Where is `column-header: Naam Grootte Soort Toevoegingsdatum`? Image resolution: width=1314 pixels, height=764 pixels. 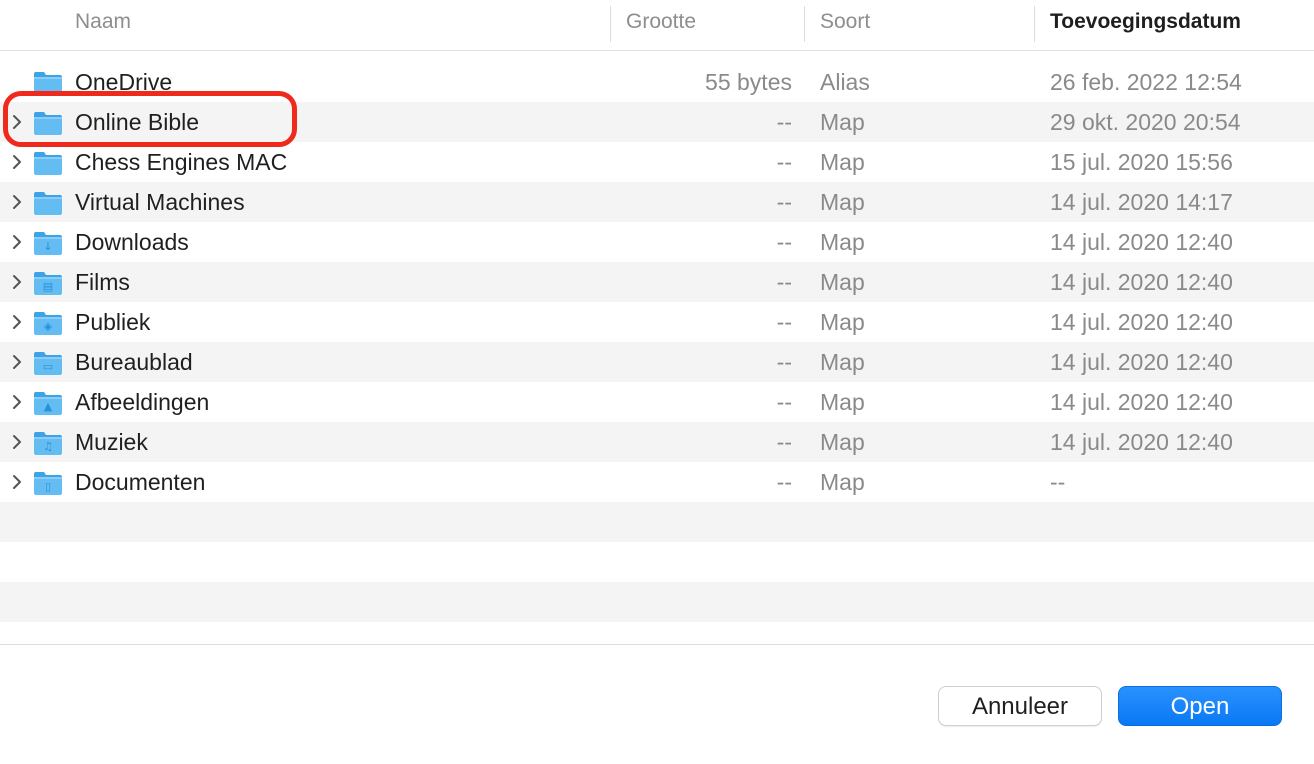
column-header: Naam Grootte Soort Toevoegingsdatum is located at coordinates (657, 25).